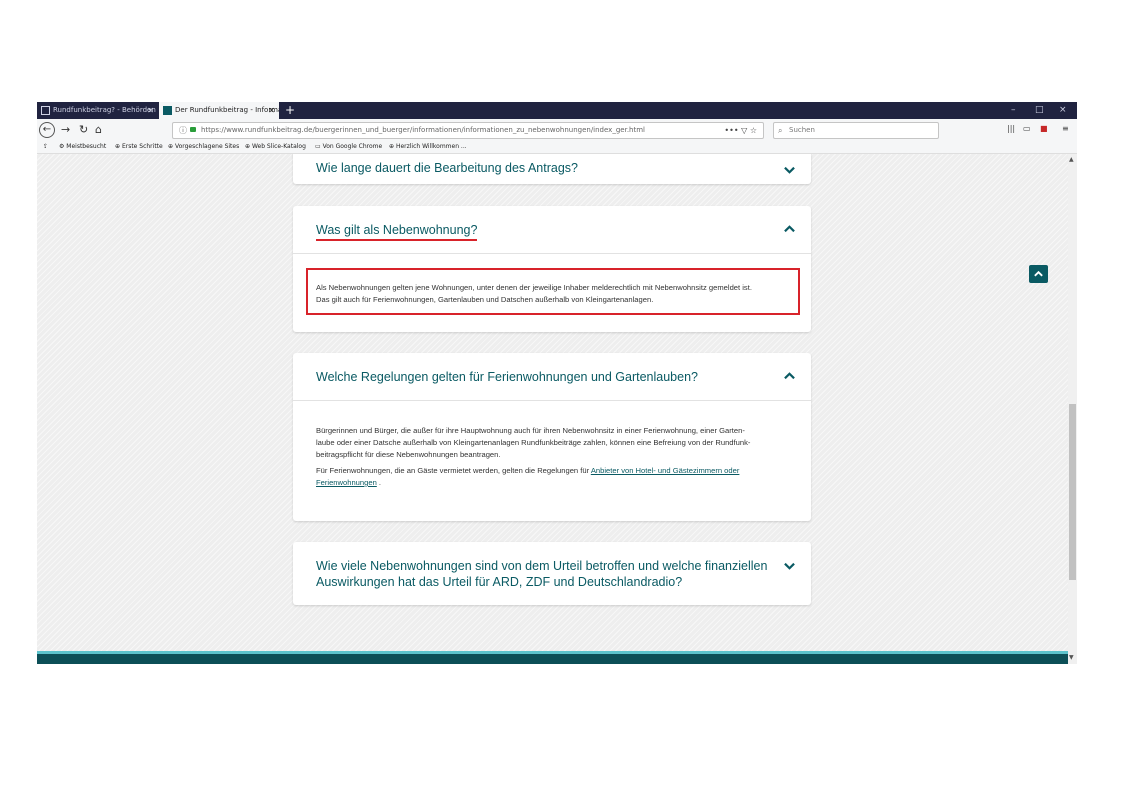 The width and height of the screenshot is (1123, 794). I want to click on page-footer, so click(552, 657).